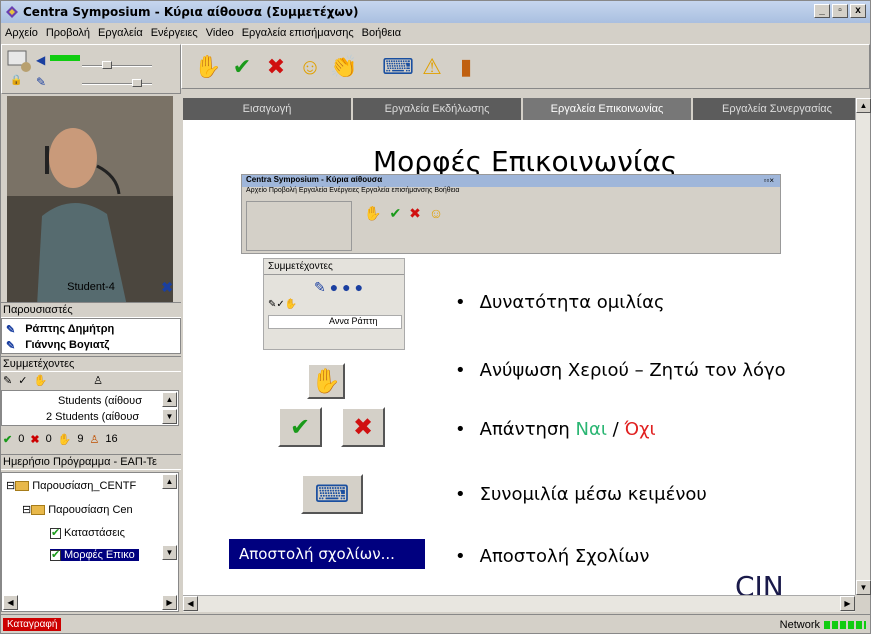  I want to click on participant-item: 2 Students (αίθουσ, so click(92, 417).